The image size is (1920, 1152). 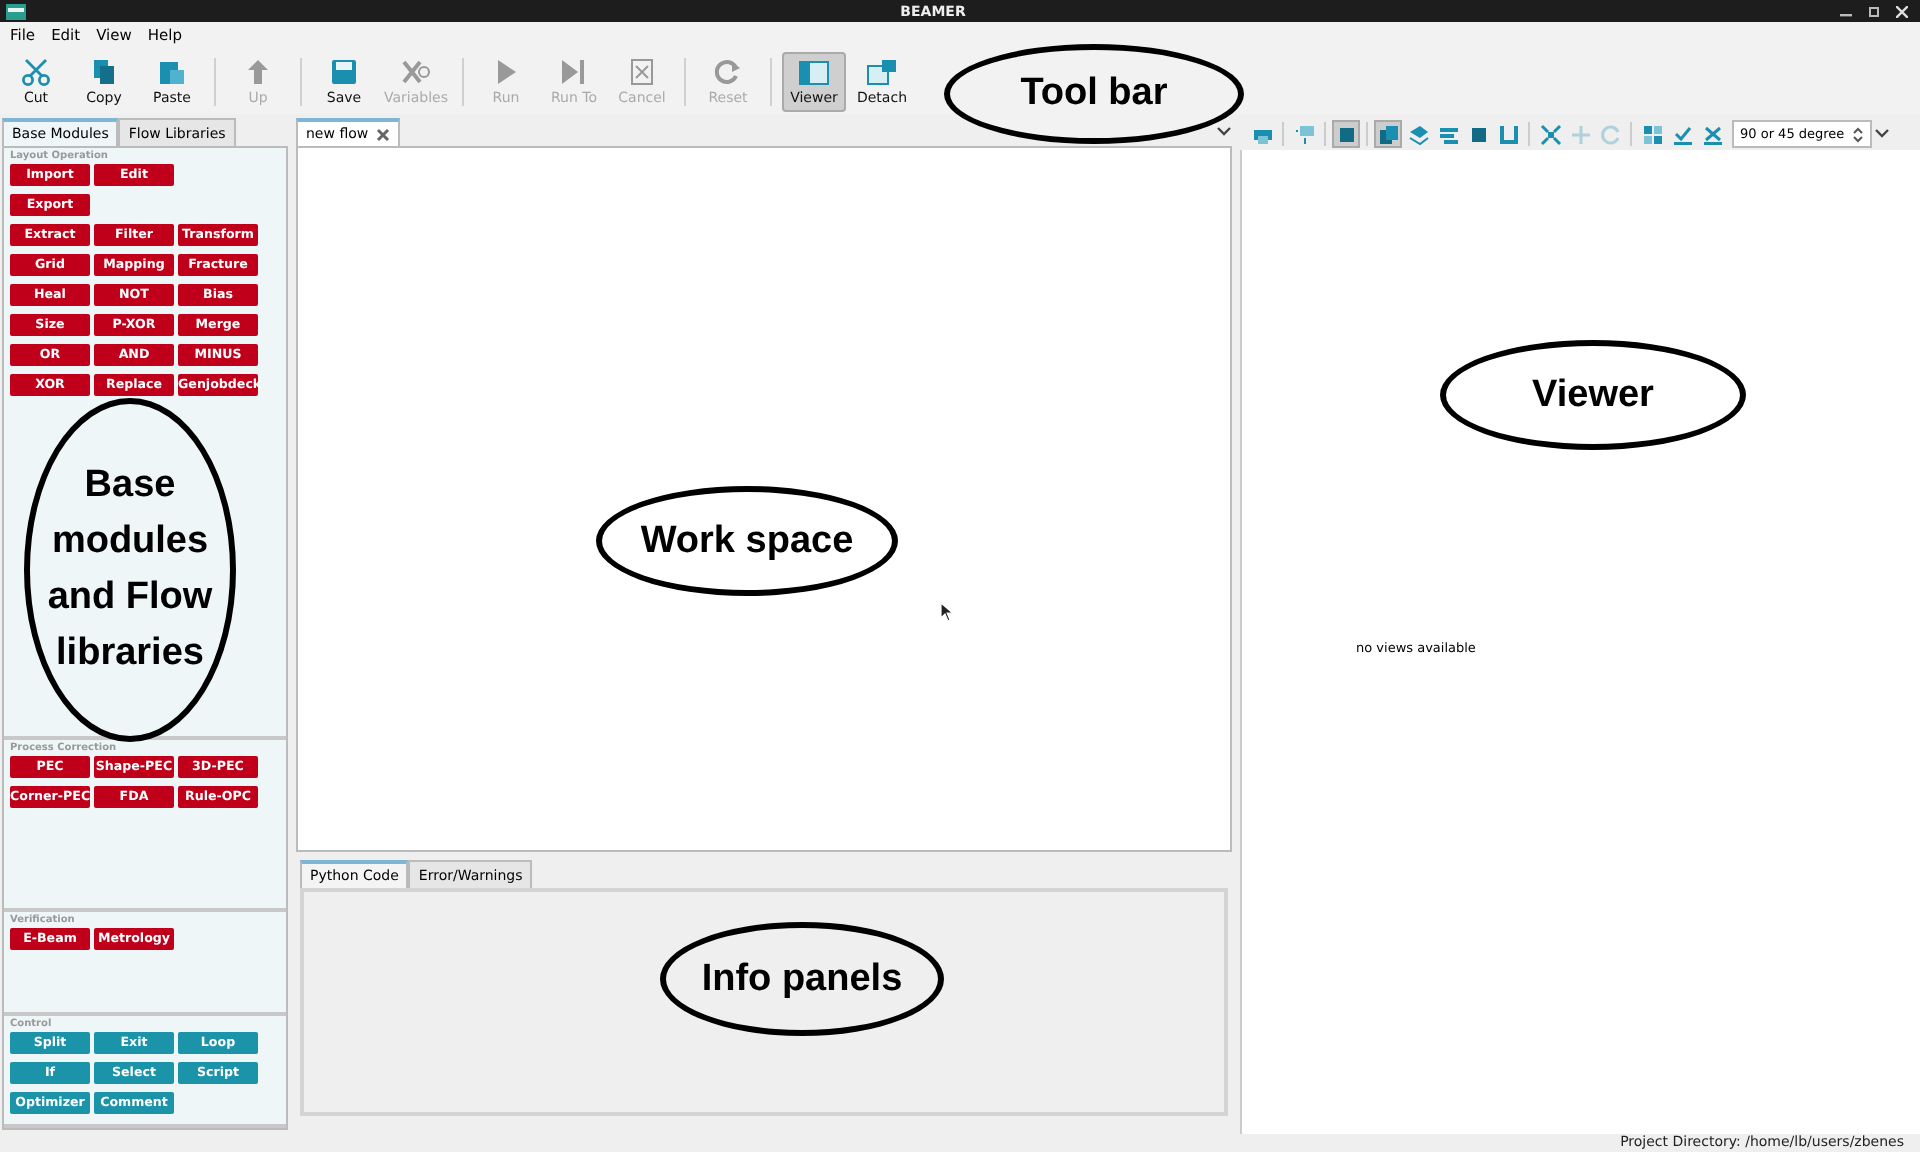 I want to click on stack-icon, so click(x=1388, y=134).